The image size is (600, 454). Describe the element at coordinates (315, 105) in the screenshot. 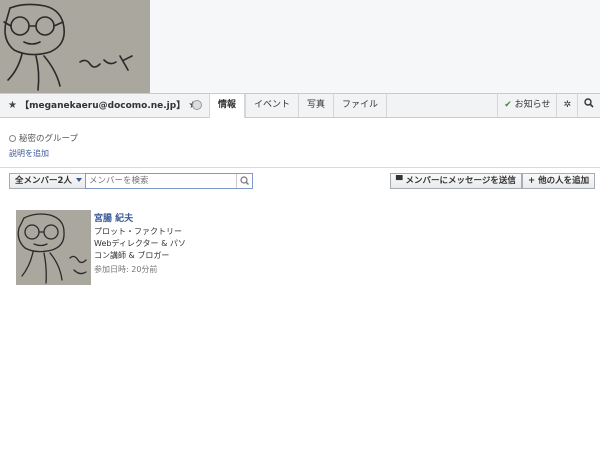

I see `tab-photos: 写真` at that location.